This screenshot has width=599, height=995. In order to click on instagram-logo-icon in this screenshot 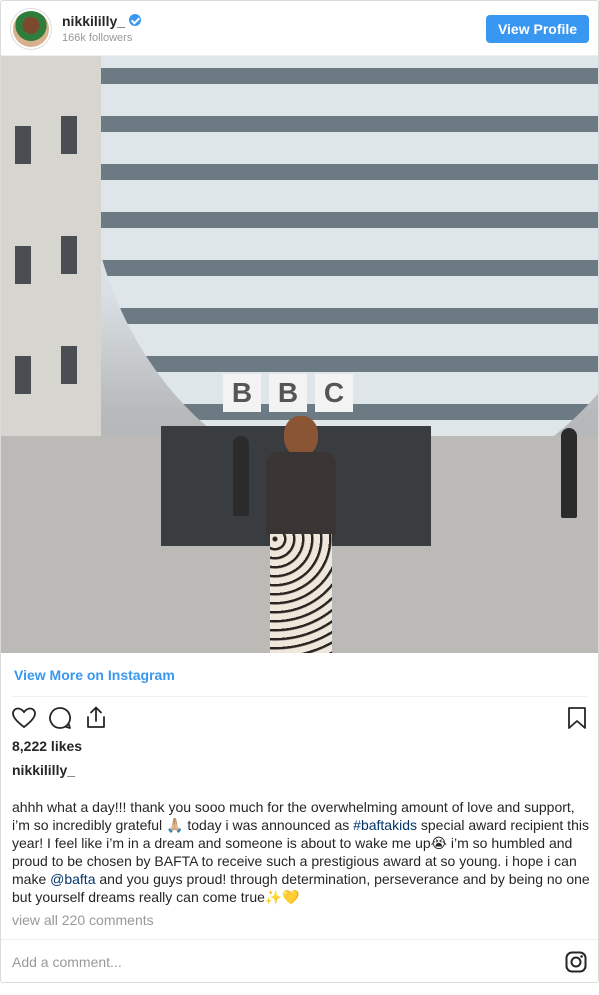, I will do `click(576, 962)`.